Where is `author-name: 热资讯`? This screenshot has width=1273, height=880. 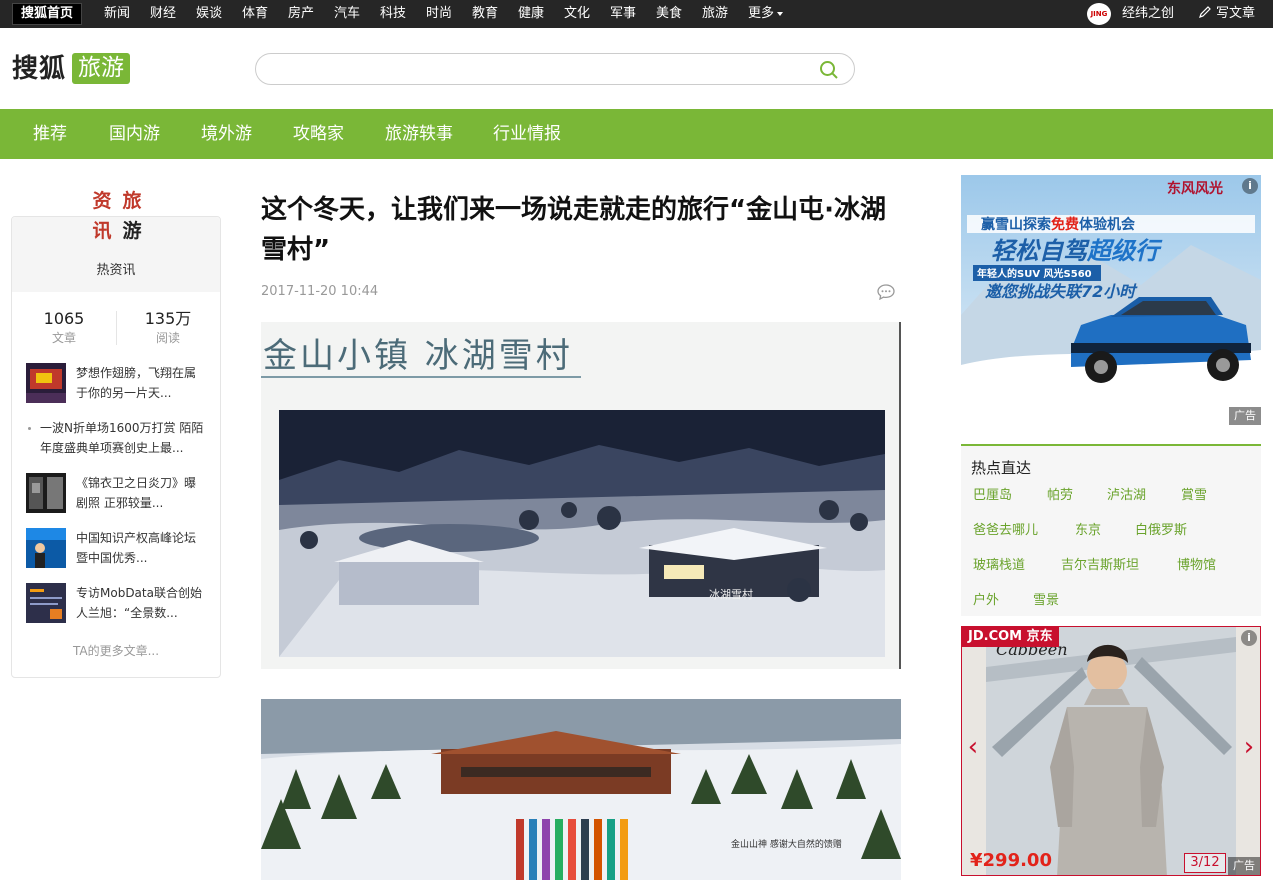
author-name: 热资讯 is located at coordinates (116, 268).